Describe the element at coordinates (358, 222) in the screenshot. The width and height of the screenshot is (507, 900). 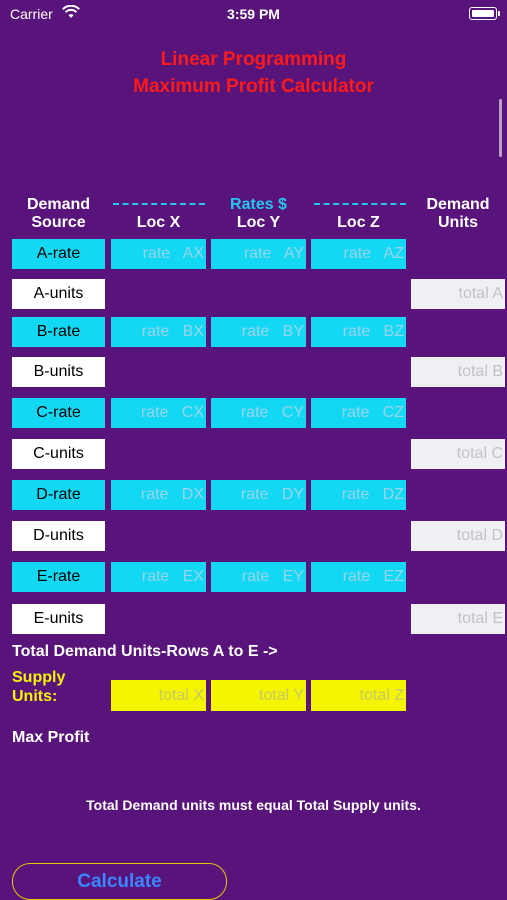
I see `loc-z-header: Loc Z` at that location.